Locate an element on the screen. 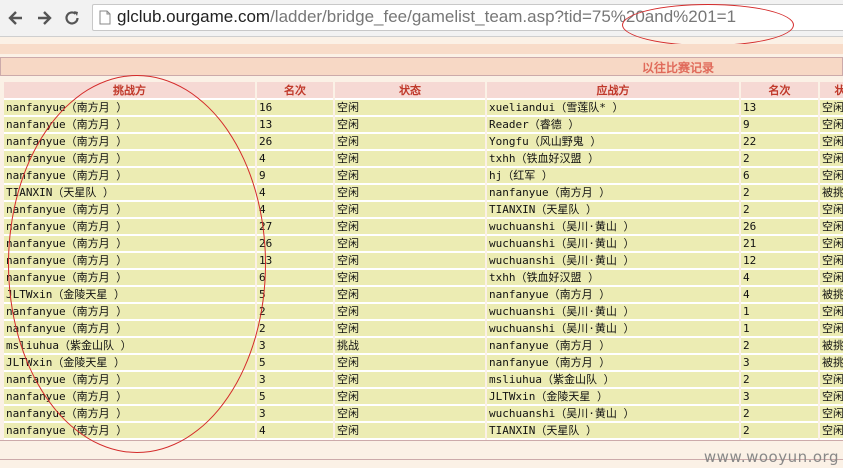 The height and width of the screenshot is (468, 843). defender-rank-cell: 12 is located at coordinates (779, 261).